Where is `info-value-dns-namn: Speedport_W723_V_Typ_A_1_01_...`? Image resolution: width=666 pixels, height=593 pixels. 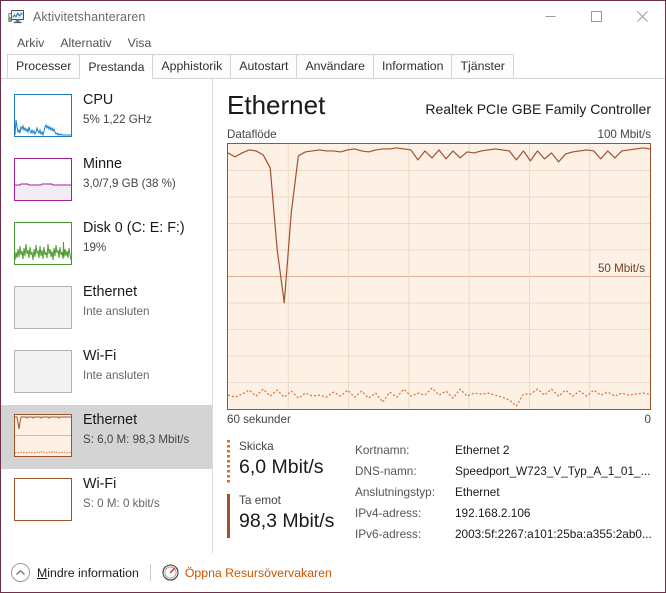 info-value-dns-namn: Speedport_W723_V_Typ_A_1_01_... is located at coordinates (553, 471).